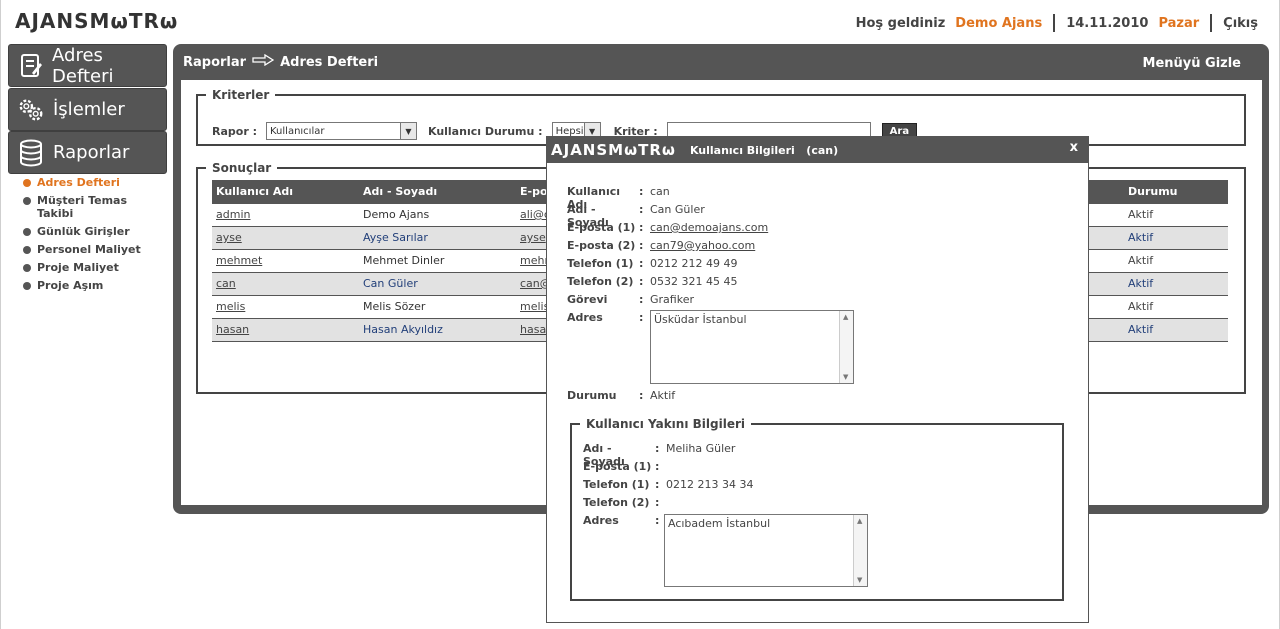  I want to click on welcome-text: Hoş geldiniz, so click(900, 23).